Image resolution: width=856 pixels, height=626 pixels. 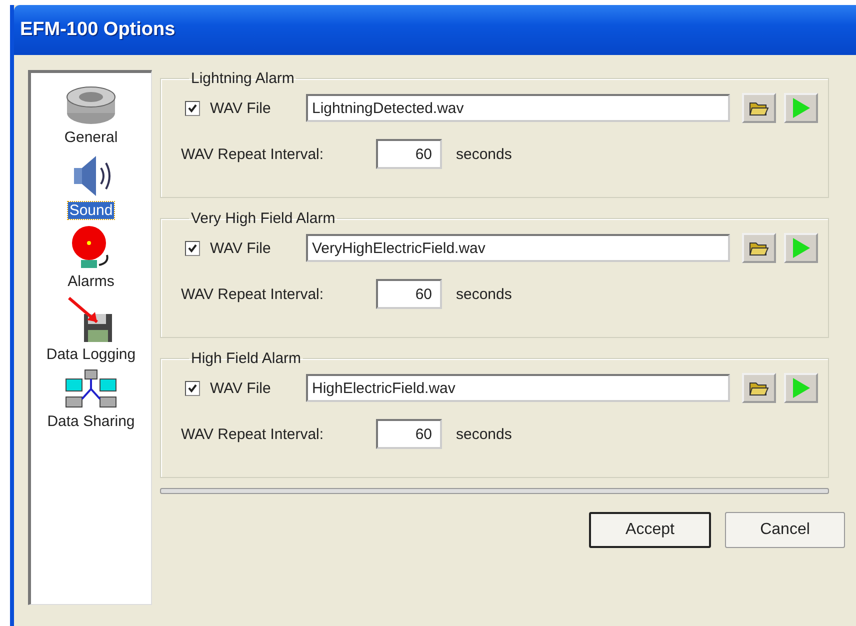 What do you see at coordinates (785, 530) in the screenshot?
I see `dialog-button: Cancel` at bounding box center [785, 530].